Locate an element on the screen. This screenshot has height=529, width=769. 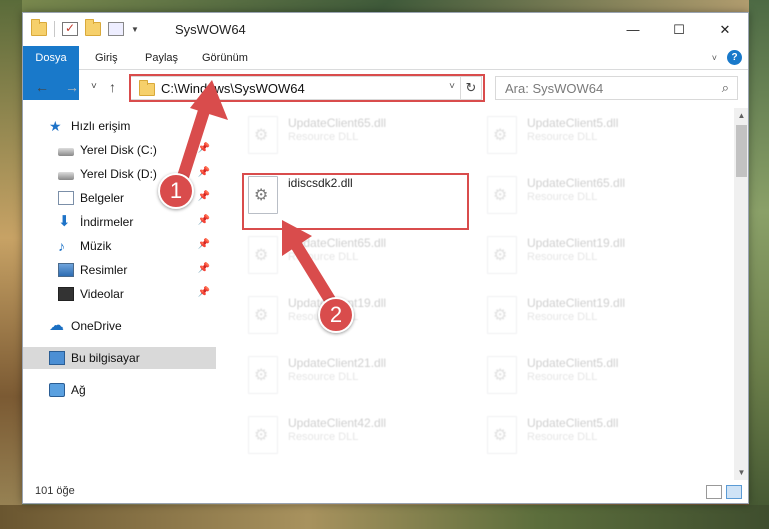
tiles-view-icon is located at coordinates (734, 492).